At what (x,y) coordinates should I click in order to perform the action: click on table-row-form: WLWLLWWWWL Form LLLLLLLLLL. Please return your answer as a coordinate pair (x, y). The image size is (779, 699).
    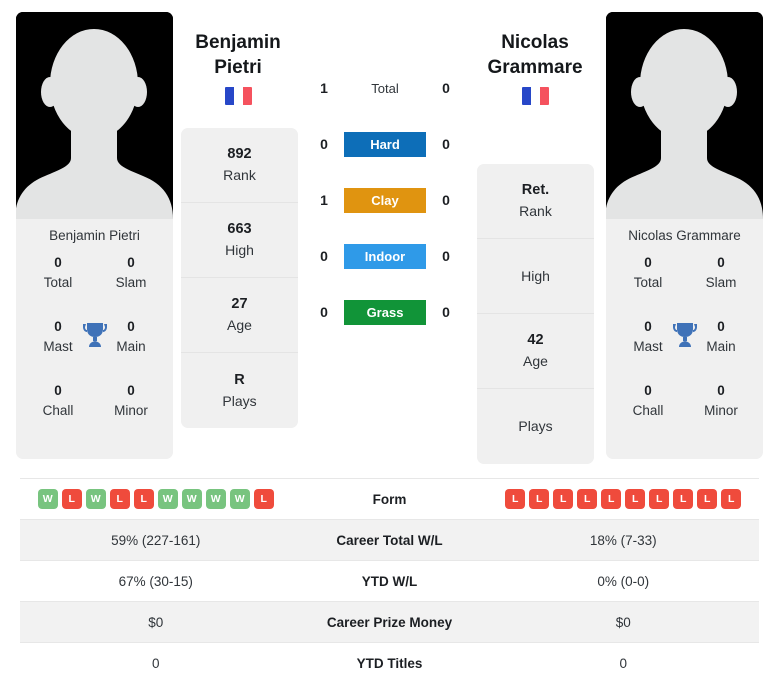
    Looking at the image, I should click on (389, 498).